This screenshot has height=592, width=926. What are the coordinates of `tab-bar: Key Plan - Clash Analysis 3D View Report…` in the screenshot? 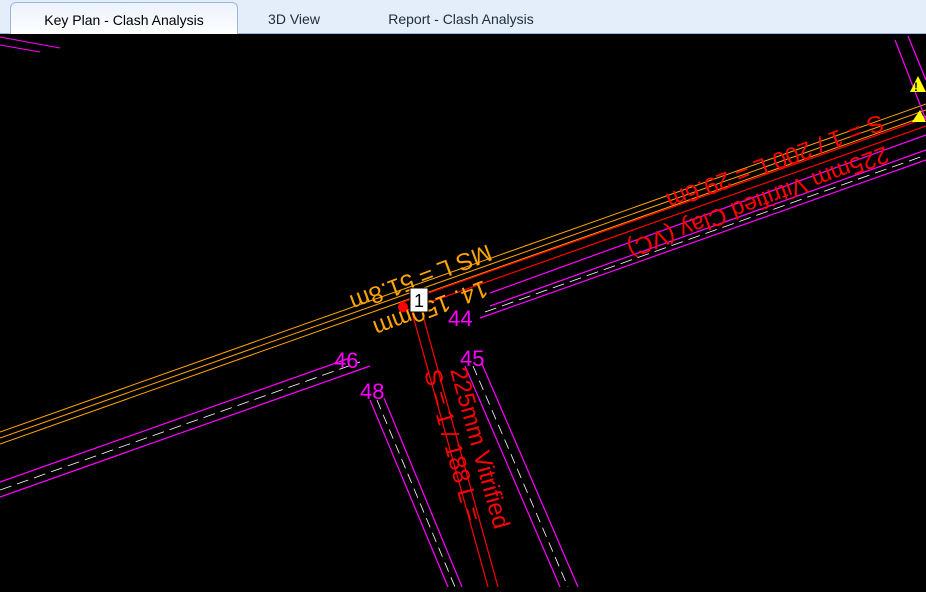 It's located at (463, 17).